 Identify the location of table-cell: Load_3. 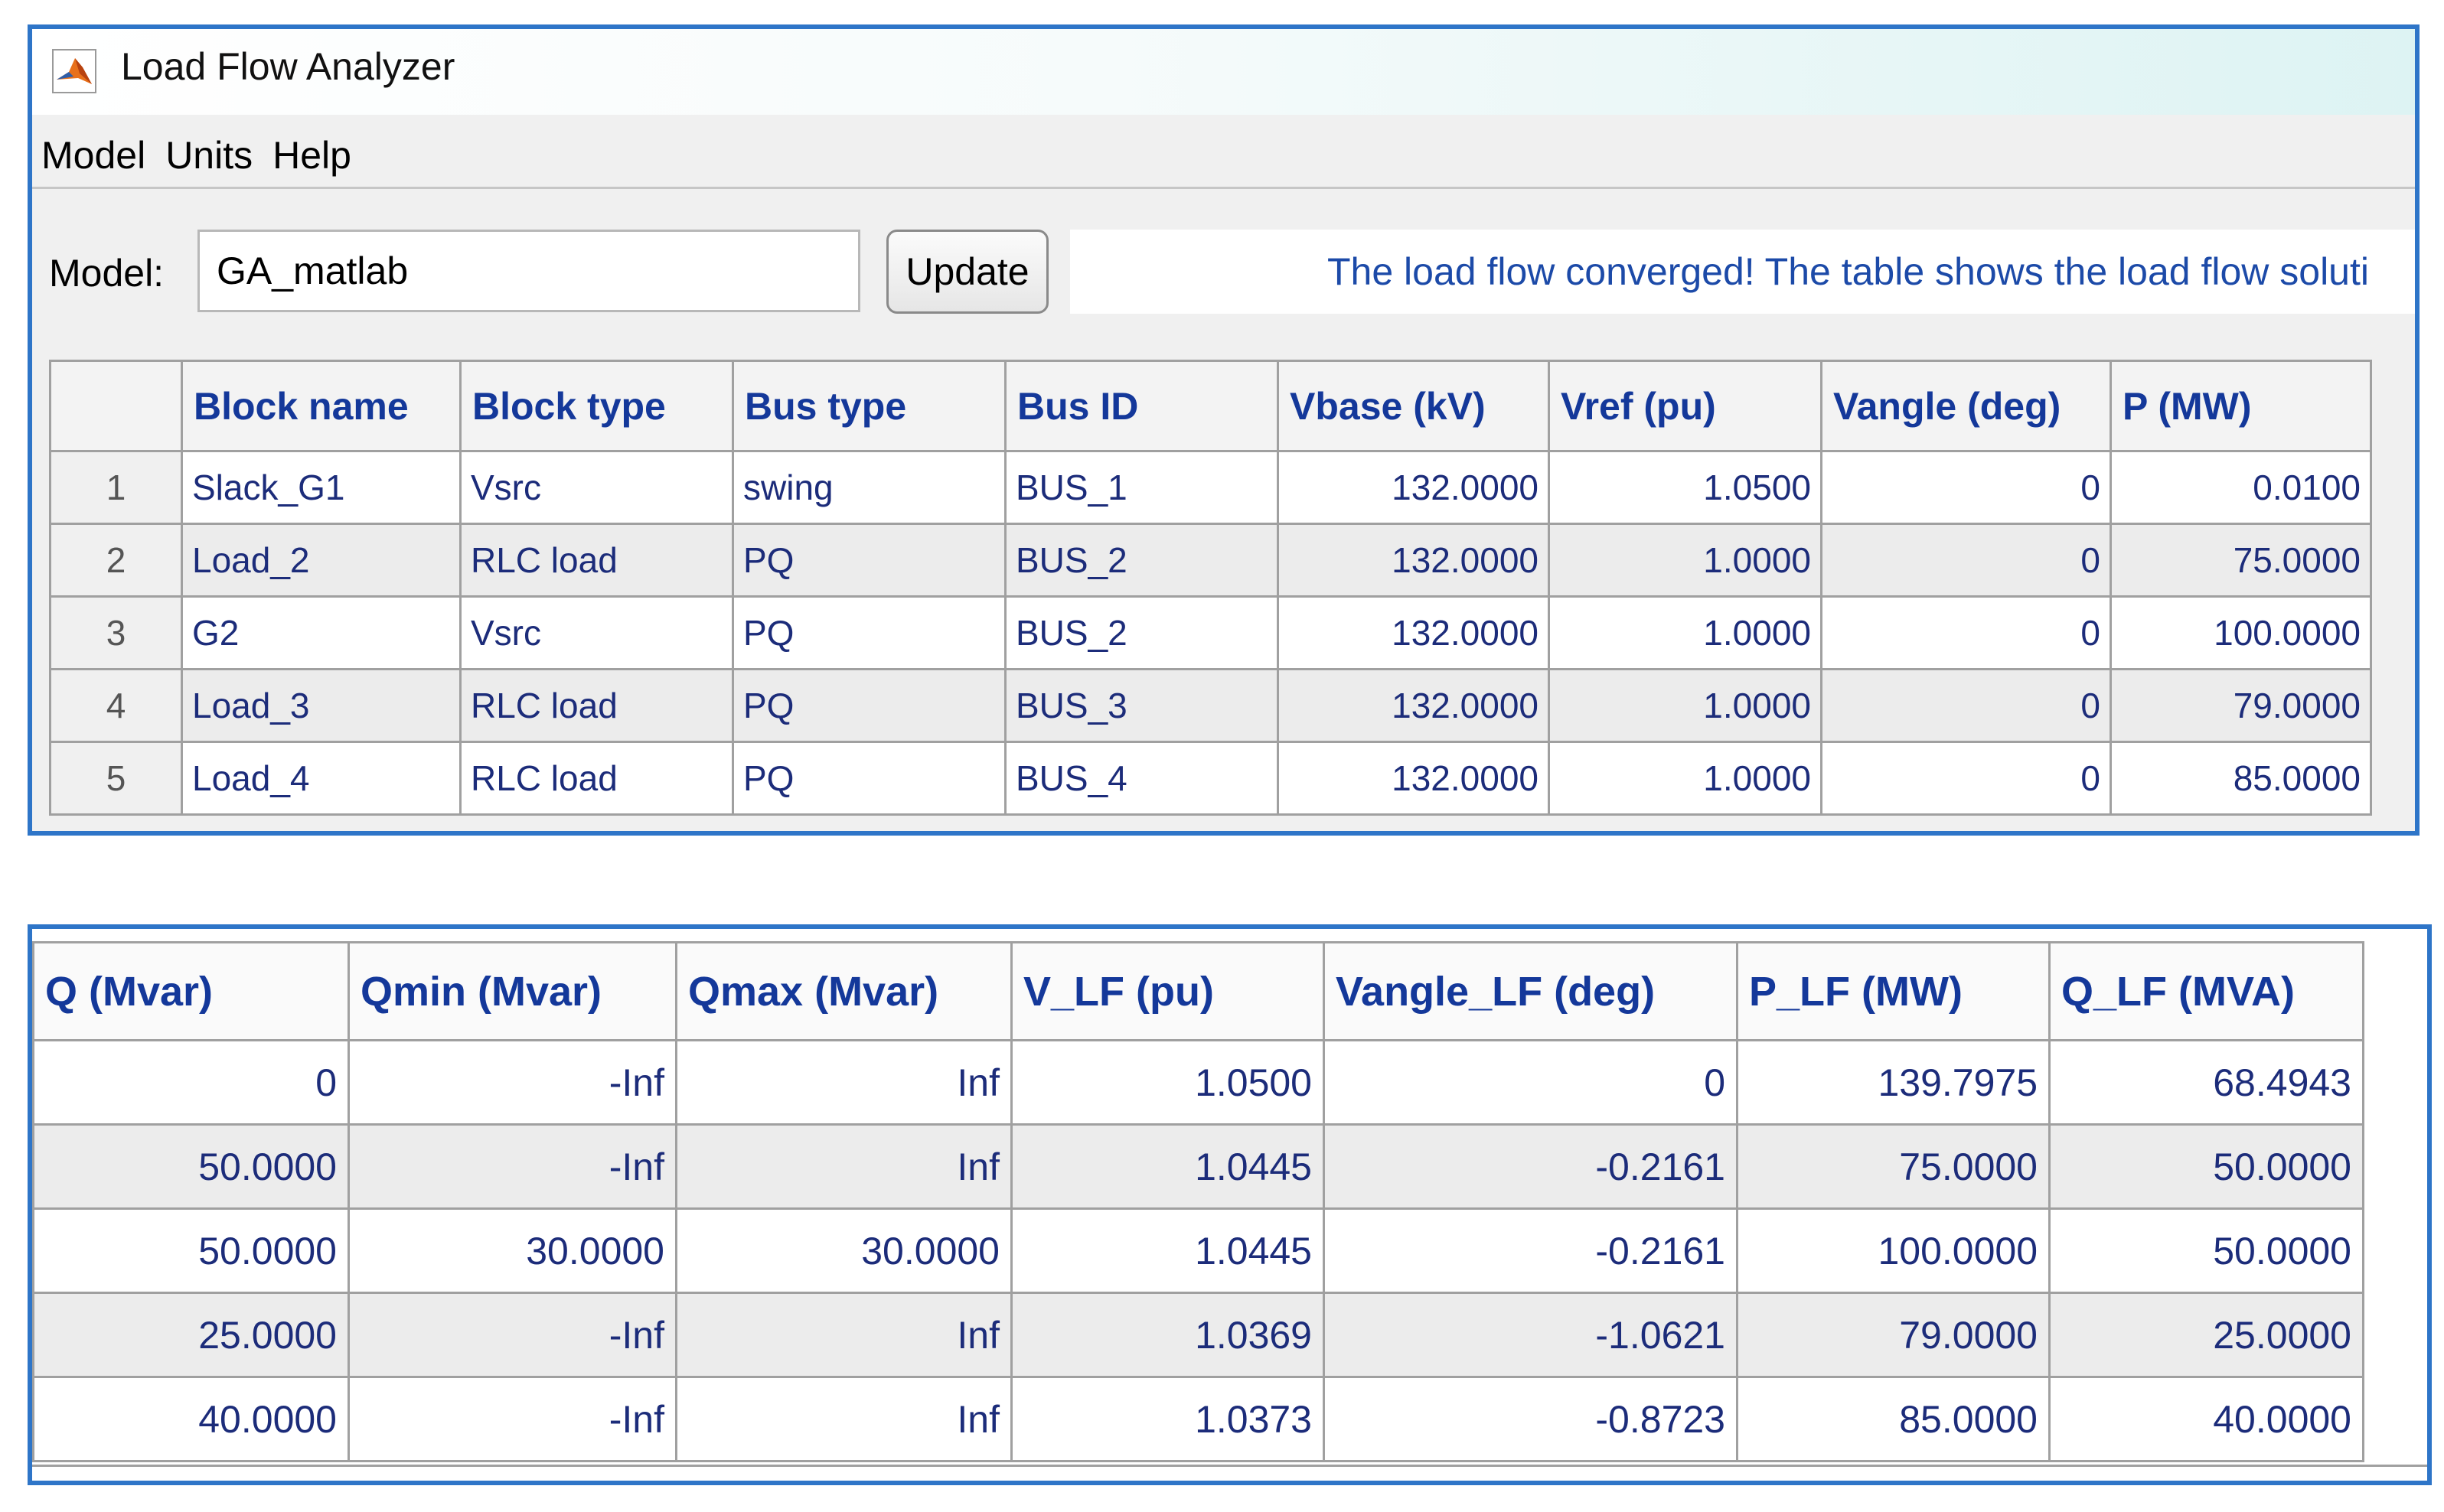
(321, 706).